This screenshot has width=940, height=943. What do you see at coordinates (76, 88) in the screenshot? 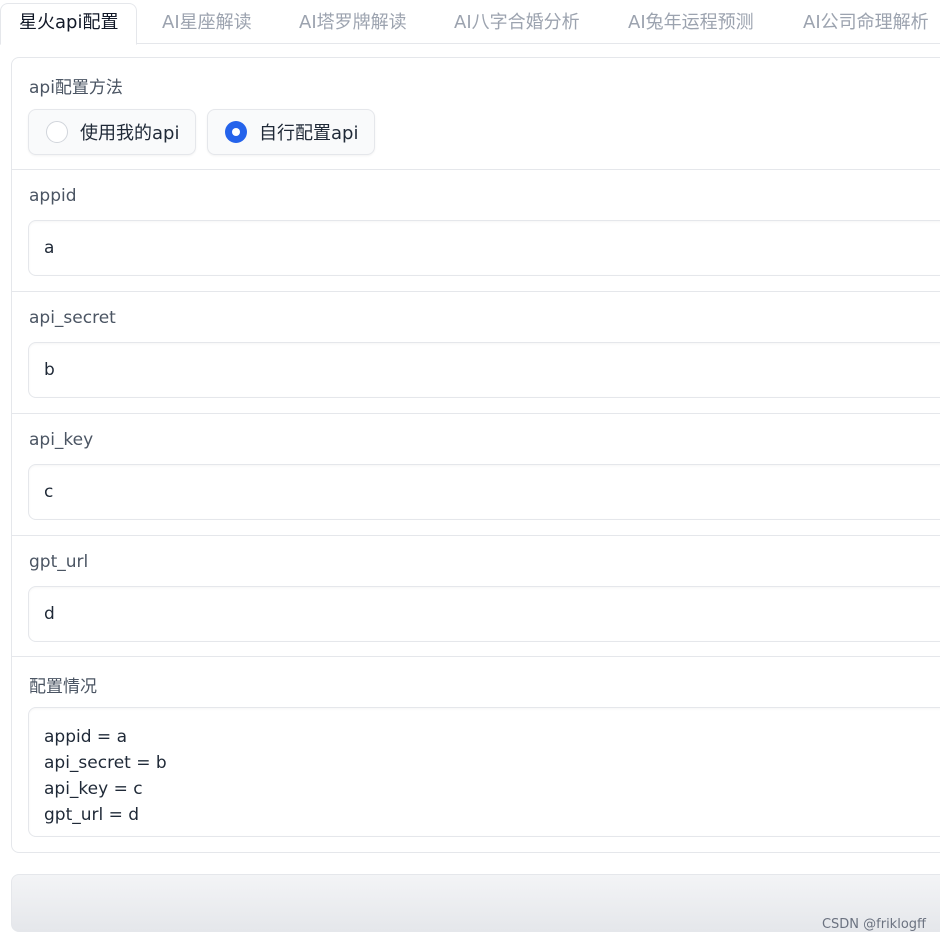
I see `config-method-label: api配置方法` at bounding box center [76, 88].